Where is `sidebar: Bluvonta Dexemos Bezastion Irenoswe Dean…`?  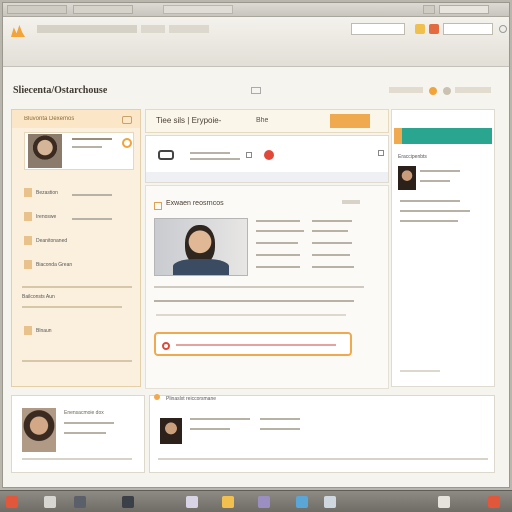 sidebar: Bluvonta Dexemos Bezastion Irenoswe Dean… is located at coordinates (76, 248).